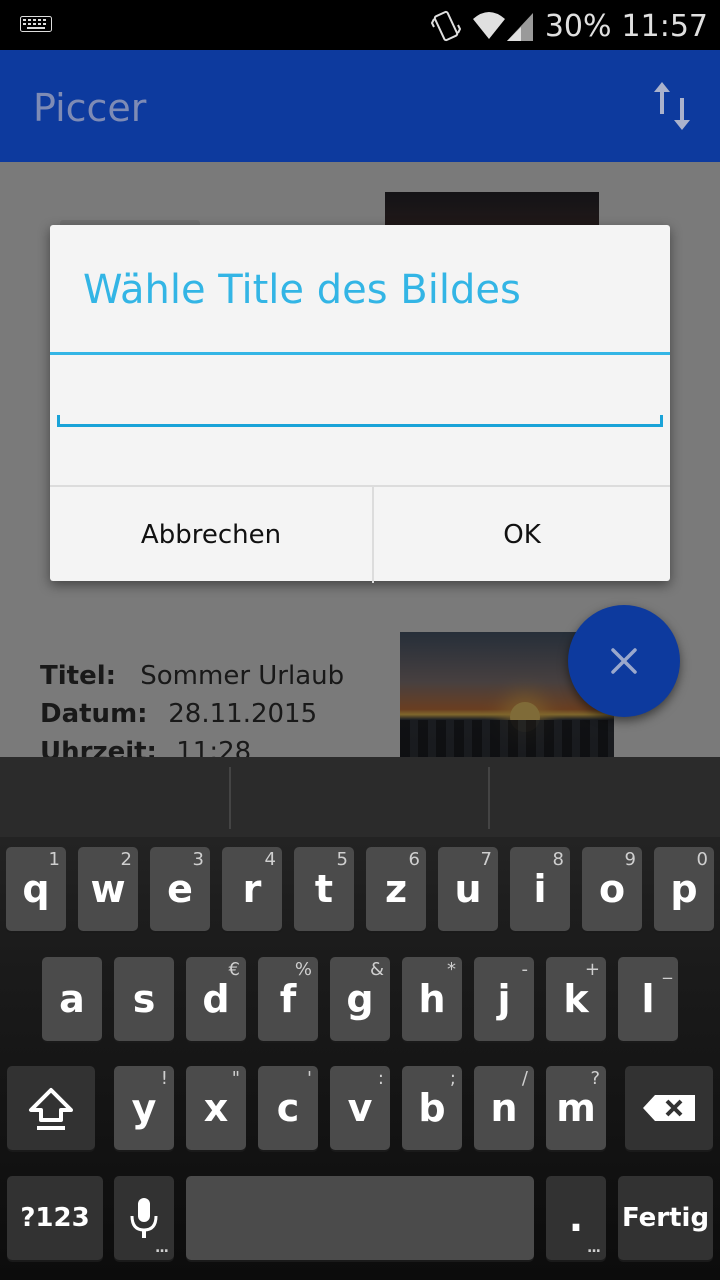 The width and height of the screenshot is (720, 1280). Describe the element at coordinates (452, 1078) in the screenshot. I see `key-hint: ;` at that location.